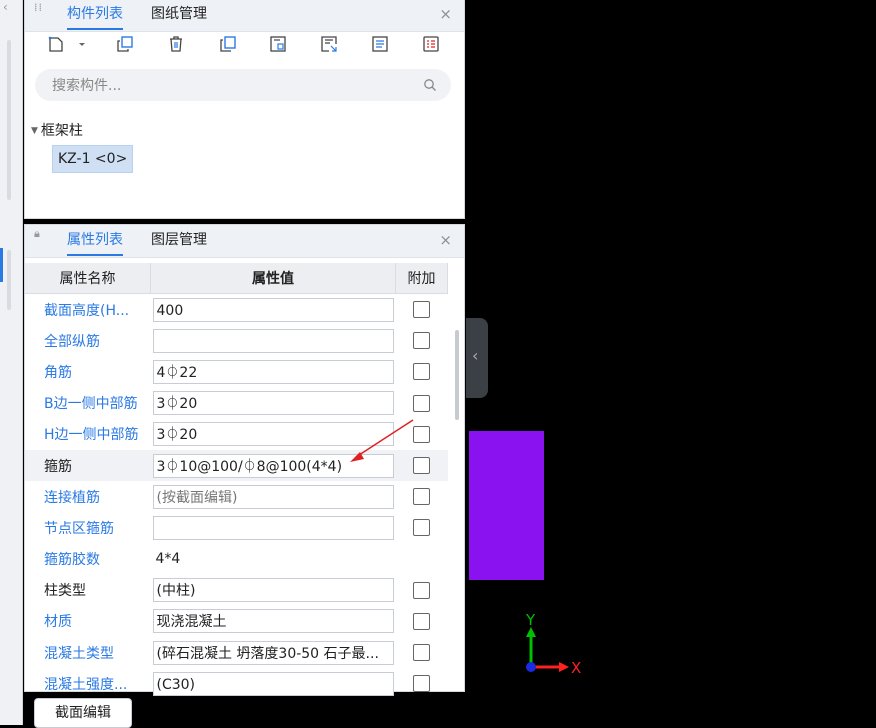 The height and width of the screenshot is (728, 876). I want to click on x-axis-arrowhead, so click(564, 667).